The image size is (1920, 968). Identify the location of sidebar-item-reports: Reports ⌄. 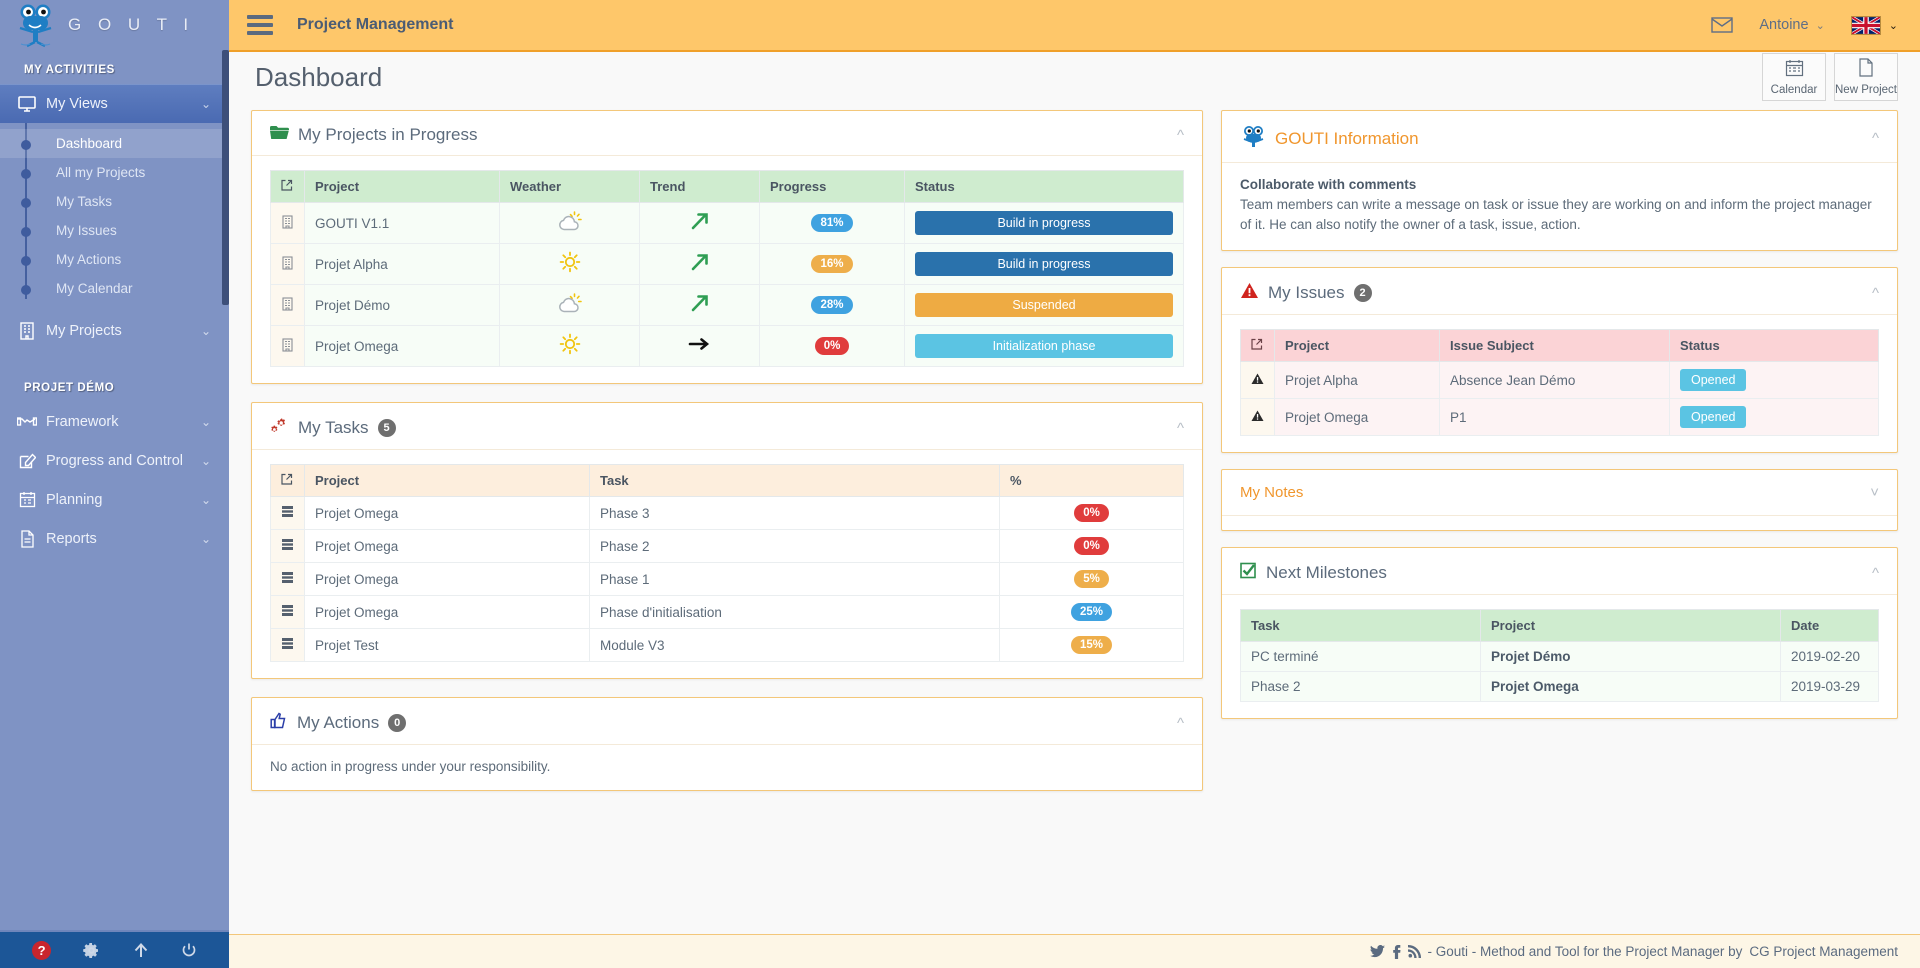
(114, 538).